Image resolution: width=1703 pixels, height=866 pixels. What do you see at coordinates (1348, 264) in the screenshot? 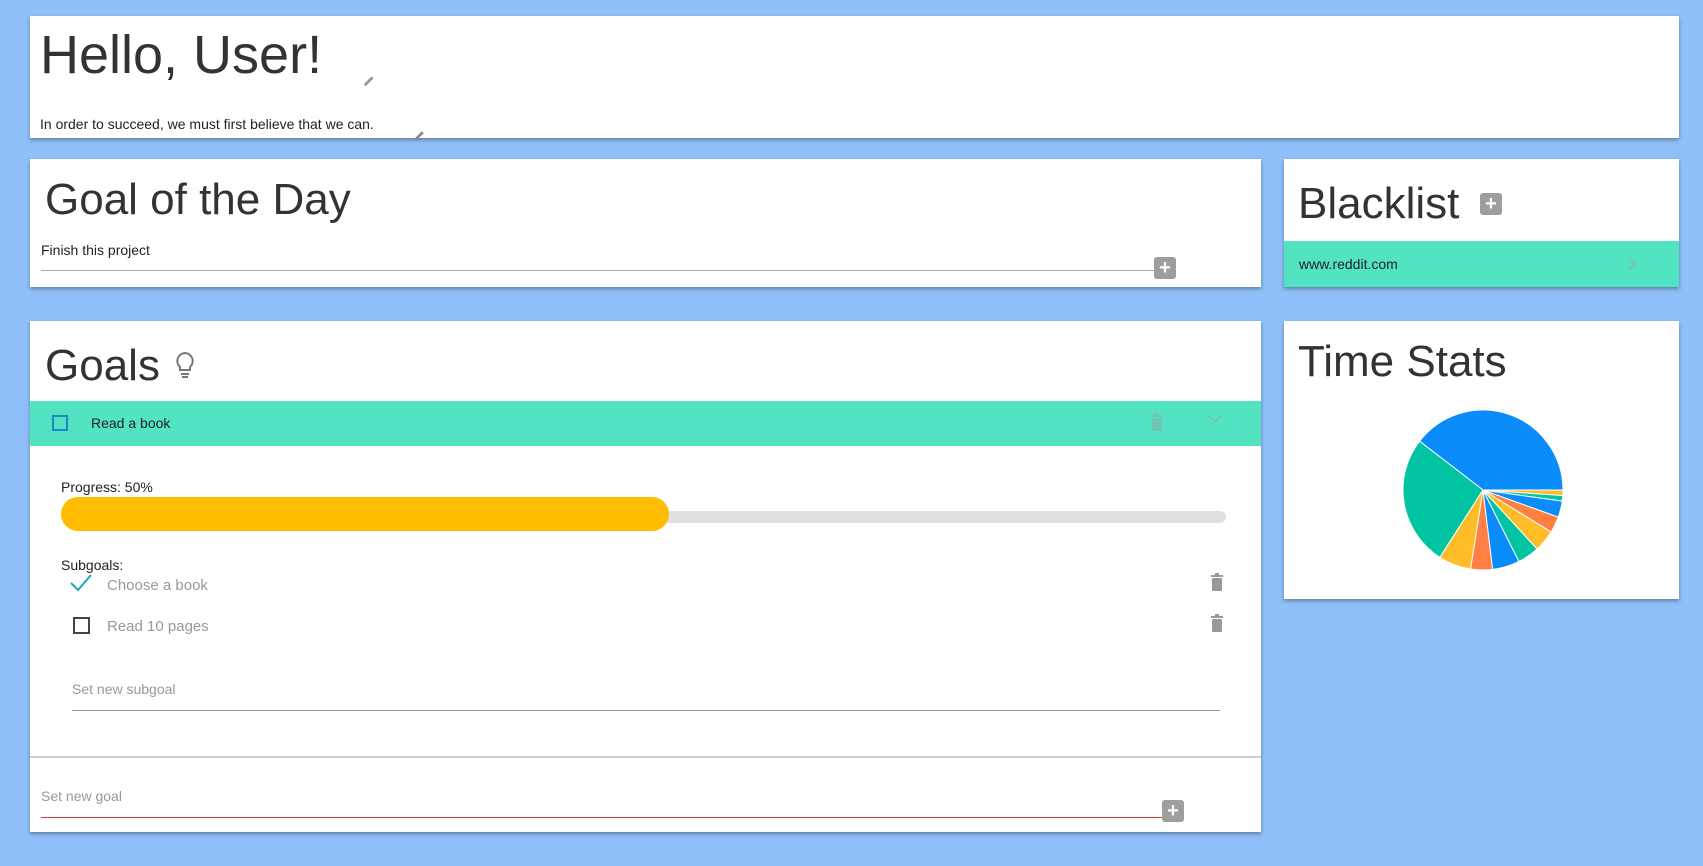
I see `blacklist-item-label: www.reddit.com` at bounding box center [1348, 264].